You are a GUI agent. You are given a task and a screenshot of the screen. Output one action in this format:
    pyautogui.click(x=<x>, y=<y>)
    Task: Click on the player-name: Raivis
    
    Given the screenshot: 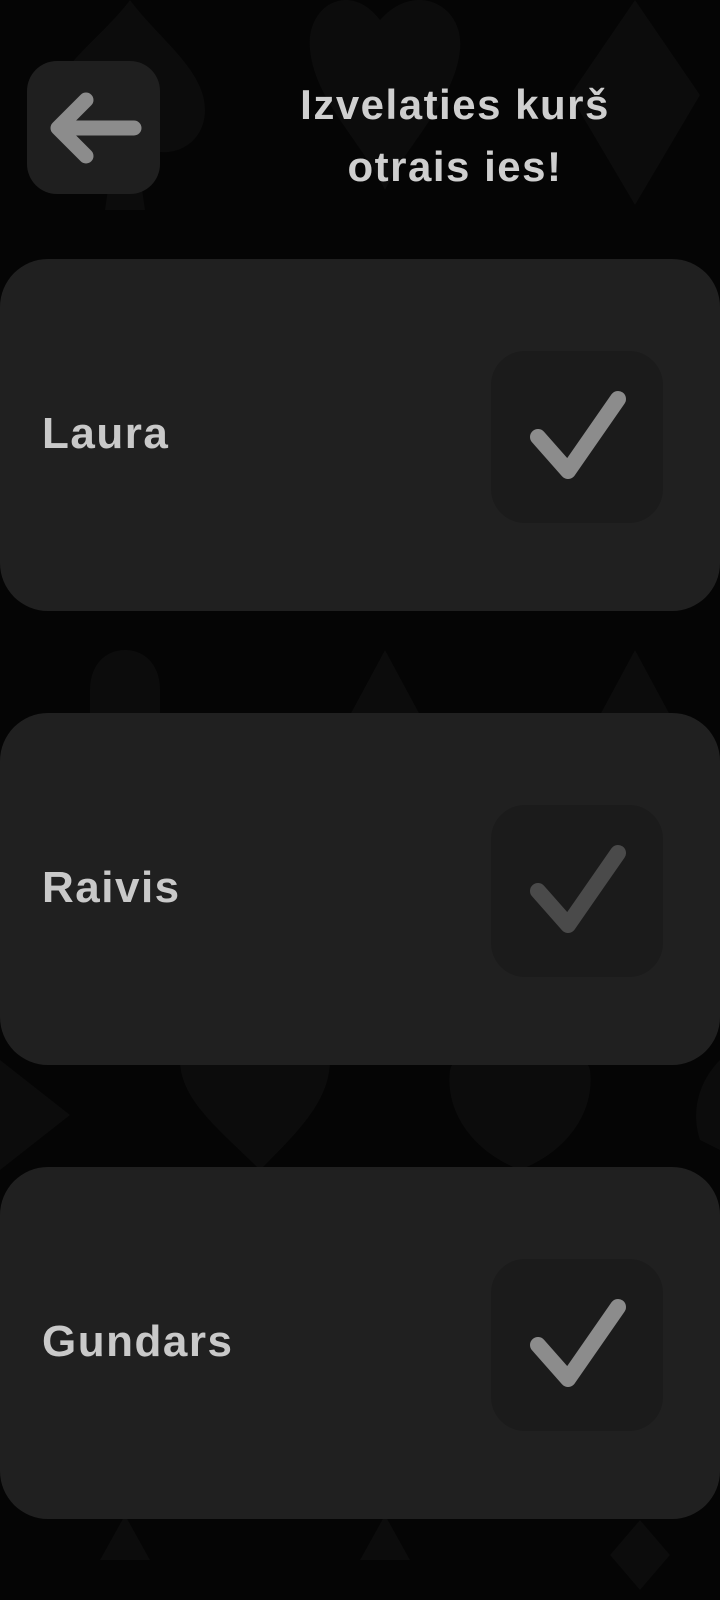 What is the action you would take?
    pyautogui.click(x=111, y=887)
    